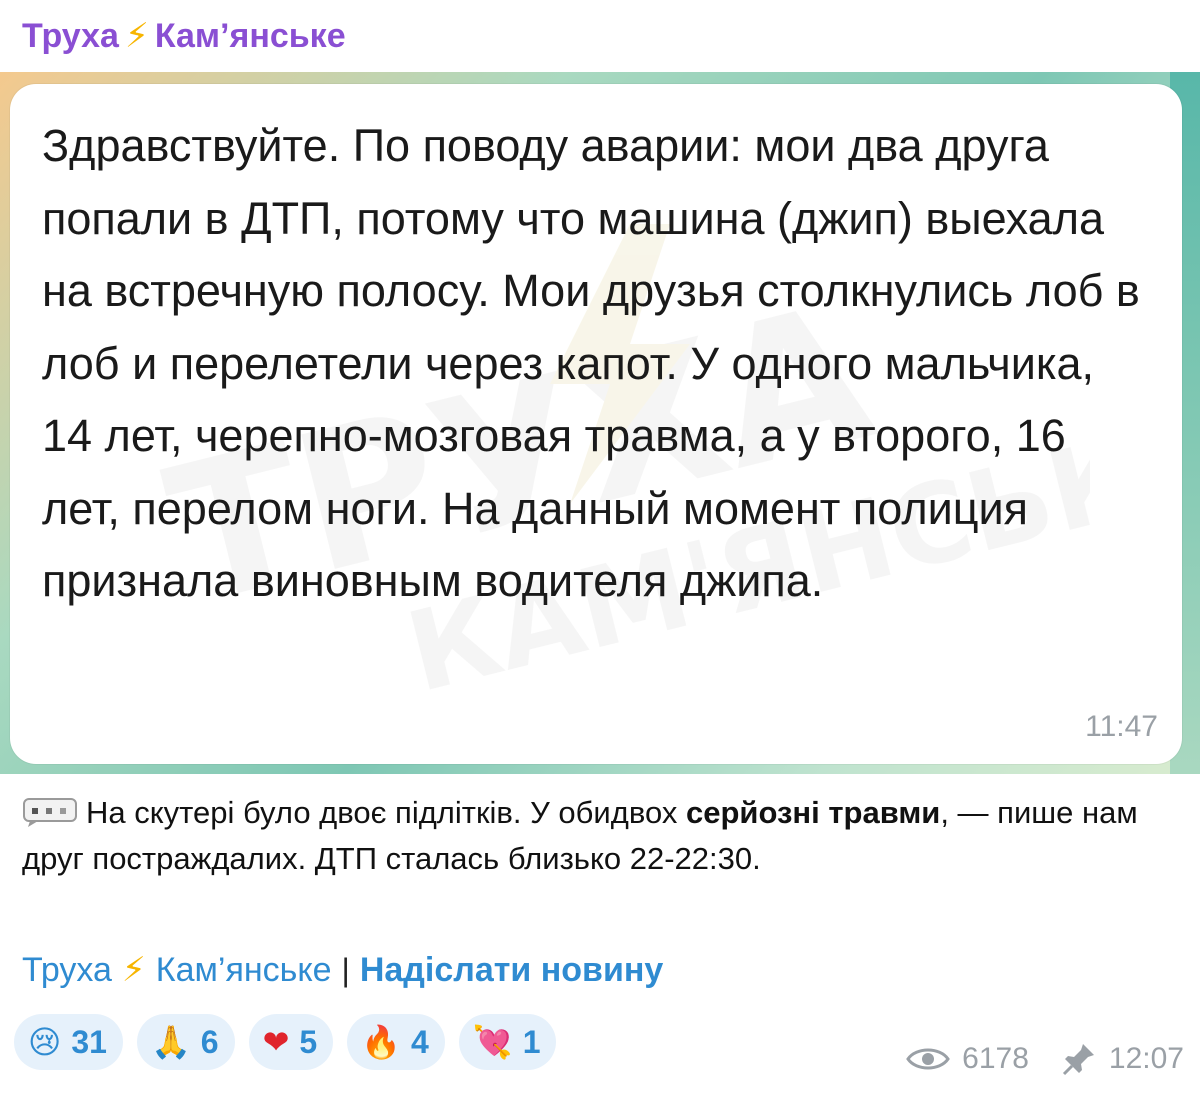 This screenshot has height=1104, width=1200. Describe the element at coordinates (291, 1042) in the screenshot. I see `reaction-heart: ❤ 5` at that location.